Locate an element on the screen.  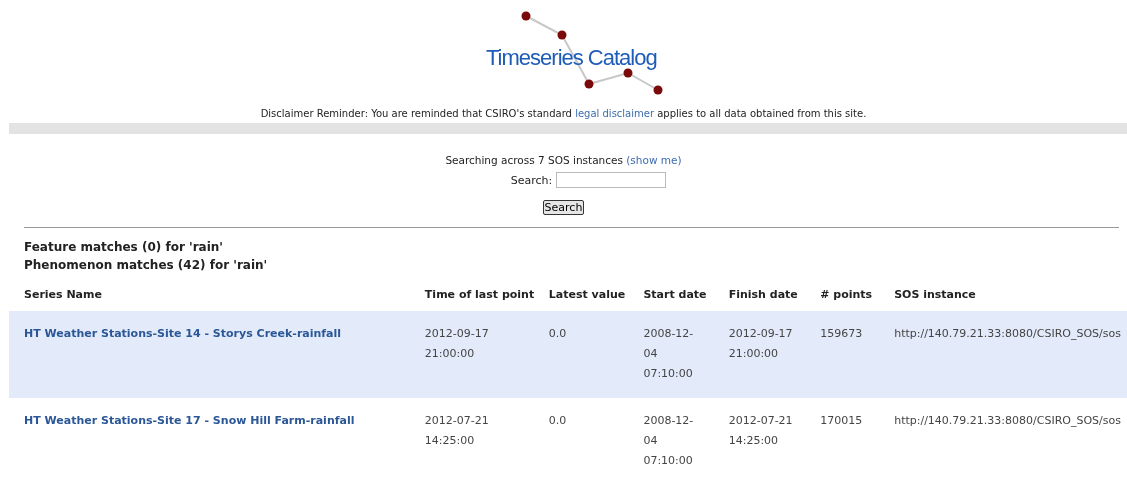
disclaimer-text: Disclaimer Reminder: You are reminded that CSIRO's standard legal disclaimer applies to all data obtained from this site. is located at coordinates (563, 113).